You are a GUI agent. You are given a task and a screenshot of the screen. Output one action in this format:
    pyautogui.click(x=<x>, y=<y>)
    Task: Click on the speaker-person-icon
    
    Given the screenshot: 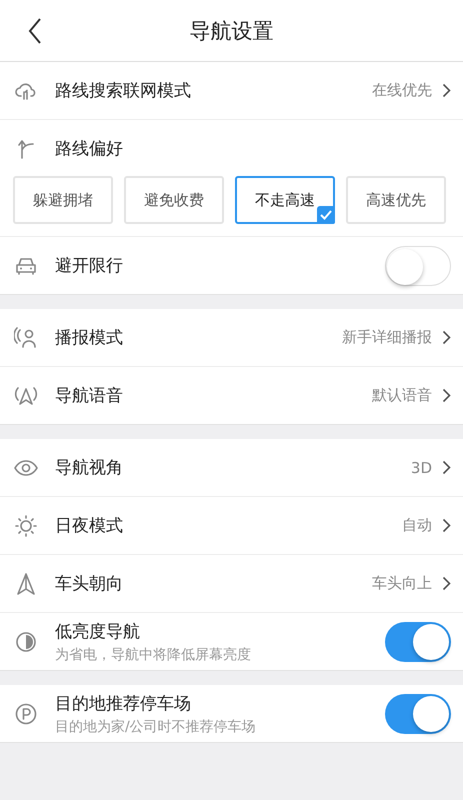 What is the action you would take?
    pyautogui.click(x=26, y=338)
    